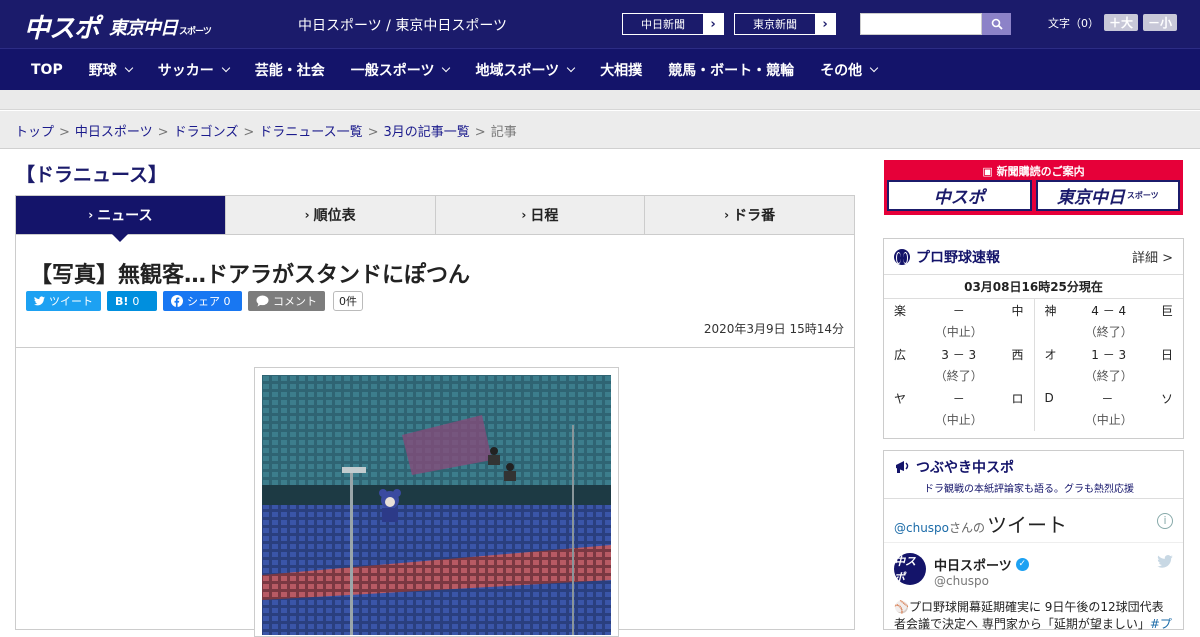 This screenshot has width=1200, height=637. What do you see at coordinates (286, 301) in the screenshot?
I see `comment-button: コメント` at bounding box center [286, 301].